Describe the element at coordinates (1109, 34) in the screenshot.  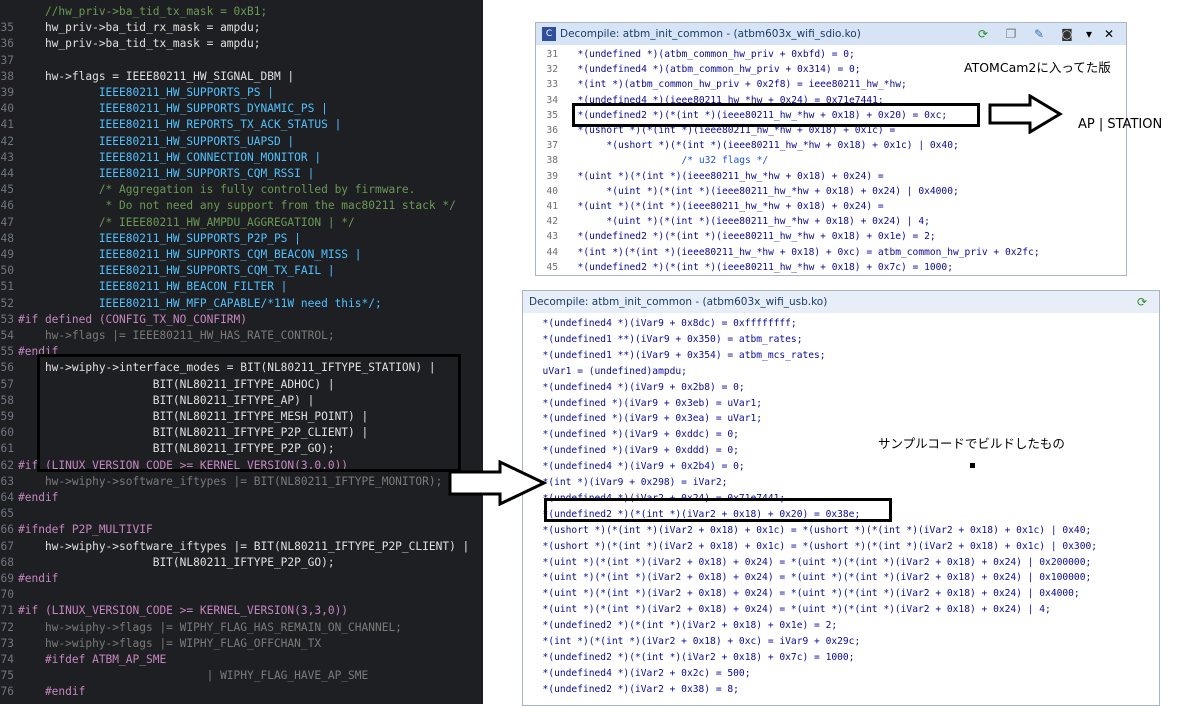
I see `close-icon: ✕` at that location.